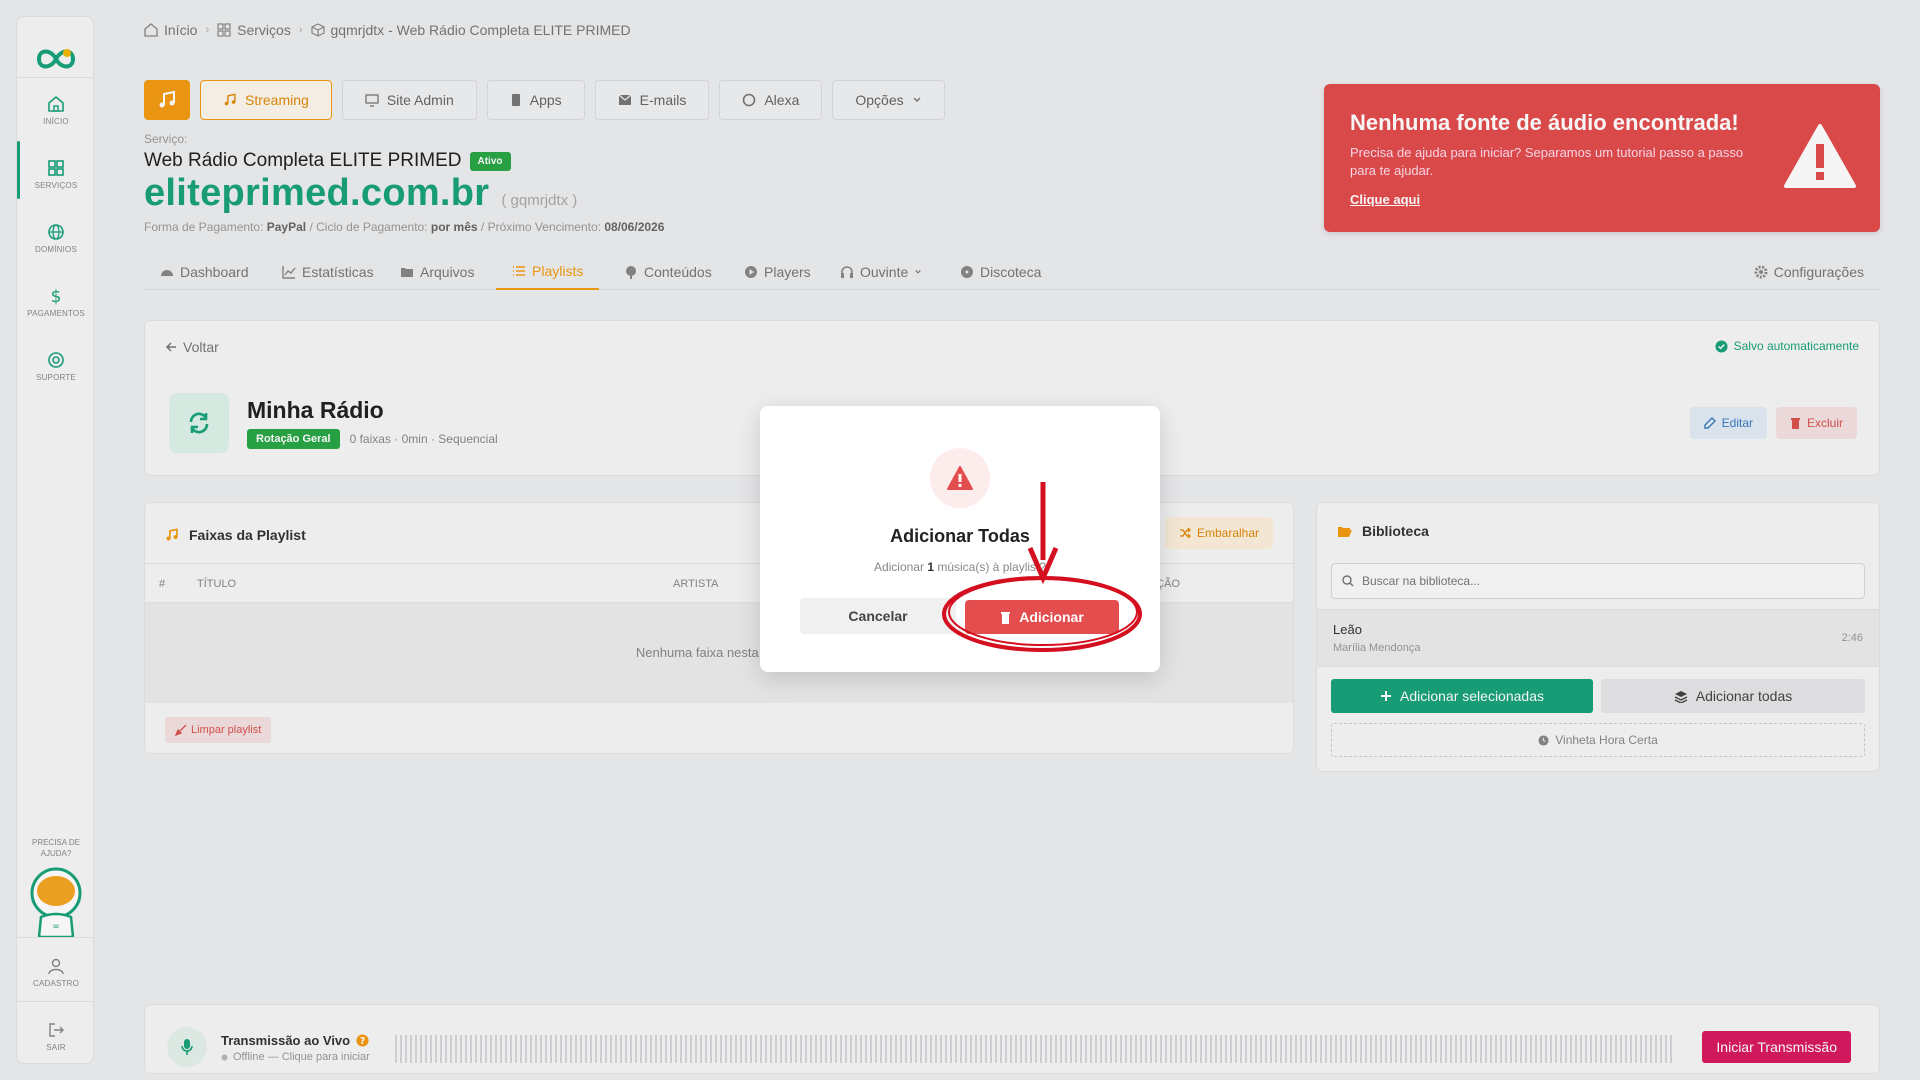 The width and height of the screenshot is (1920, 1080). I want to click on warning-triangle-icon, so click(960, 478).